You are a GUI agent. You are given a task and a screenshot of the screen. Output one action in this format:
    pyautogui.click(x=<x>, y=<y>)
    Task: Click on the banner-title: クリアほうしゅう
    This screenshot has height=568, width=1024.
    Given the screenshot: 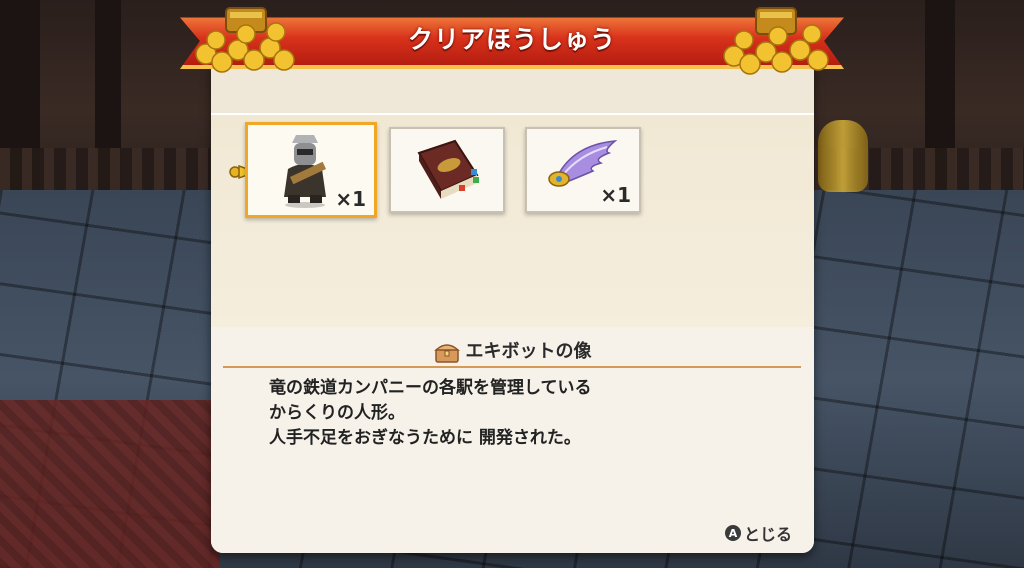 What is the action you would take?
    pyautogui.click(x=511, y=39)
    